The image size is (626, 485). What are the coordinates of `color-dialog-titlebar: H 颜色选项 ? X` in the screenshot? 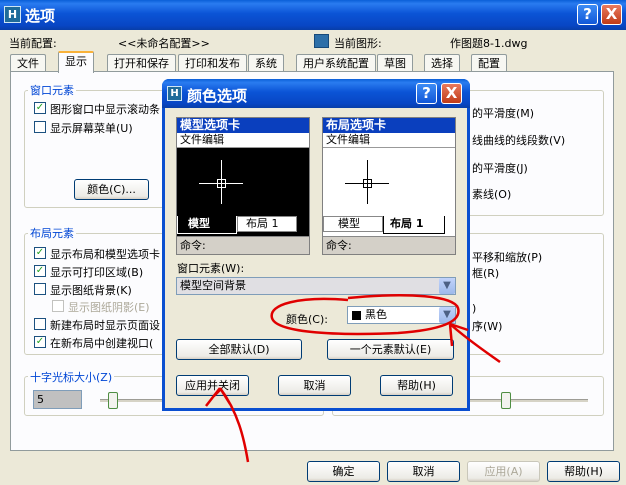 It's located at (316, 93).